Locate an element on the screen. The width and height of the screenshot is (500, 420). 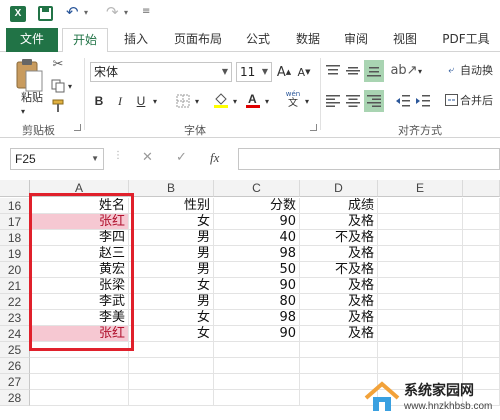
row-header: 16 is located at coordinates (15, 206).